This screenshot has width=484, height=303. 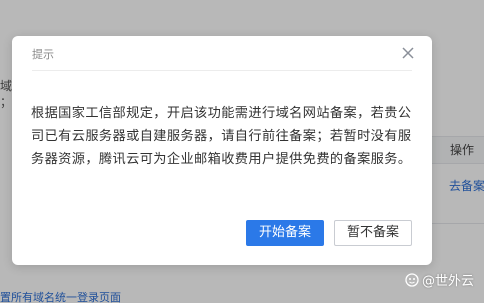 I want to click on dialog-header: 提示, so click(x=222, y=53).